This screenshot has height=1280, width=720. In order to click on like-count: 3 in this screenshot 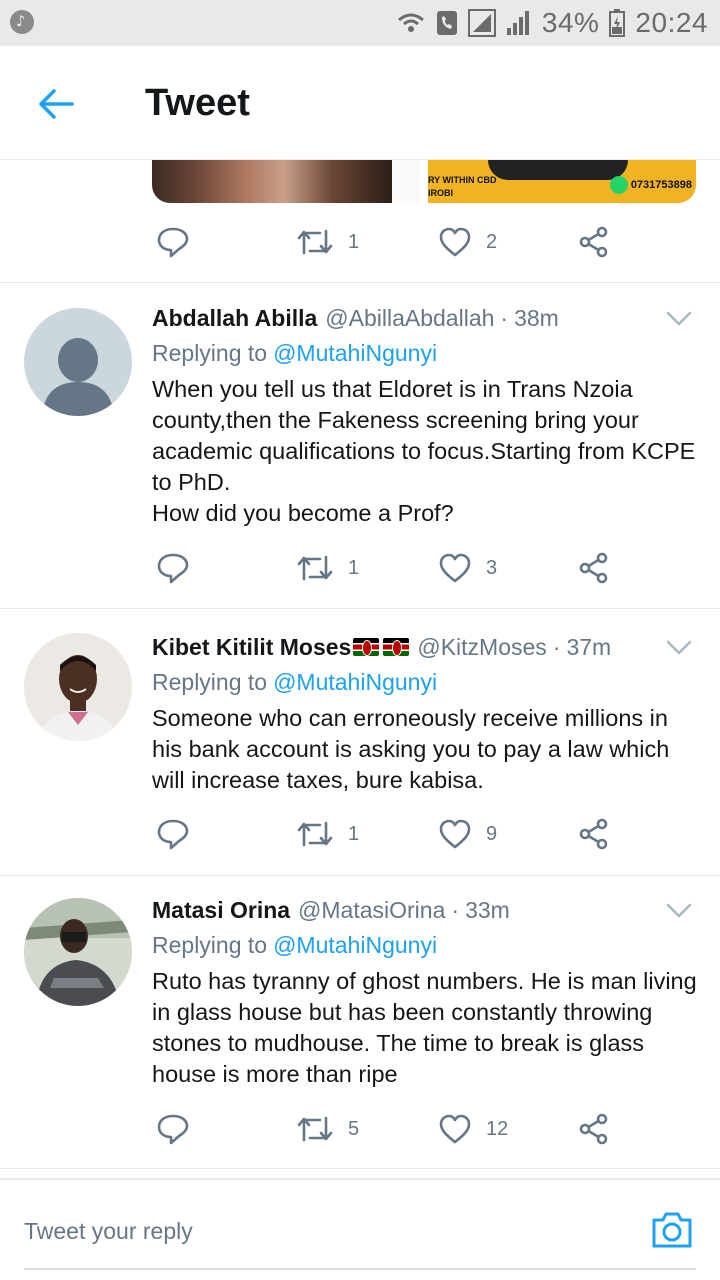, I will do `click(492, 567)`.